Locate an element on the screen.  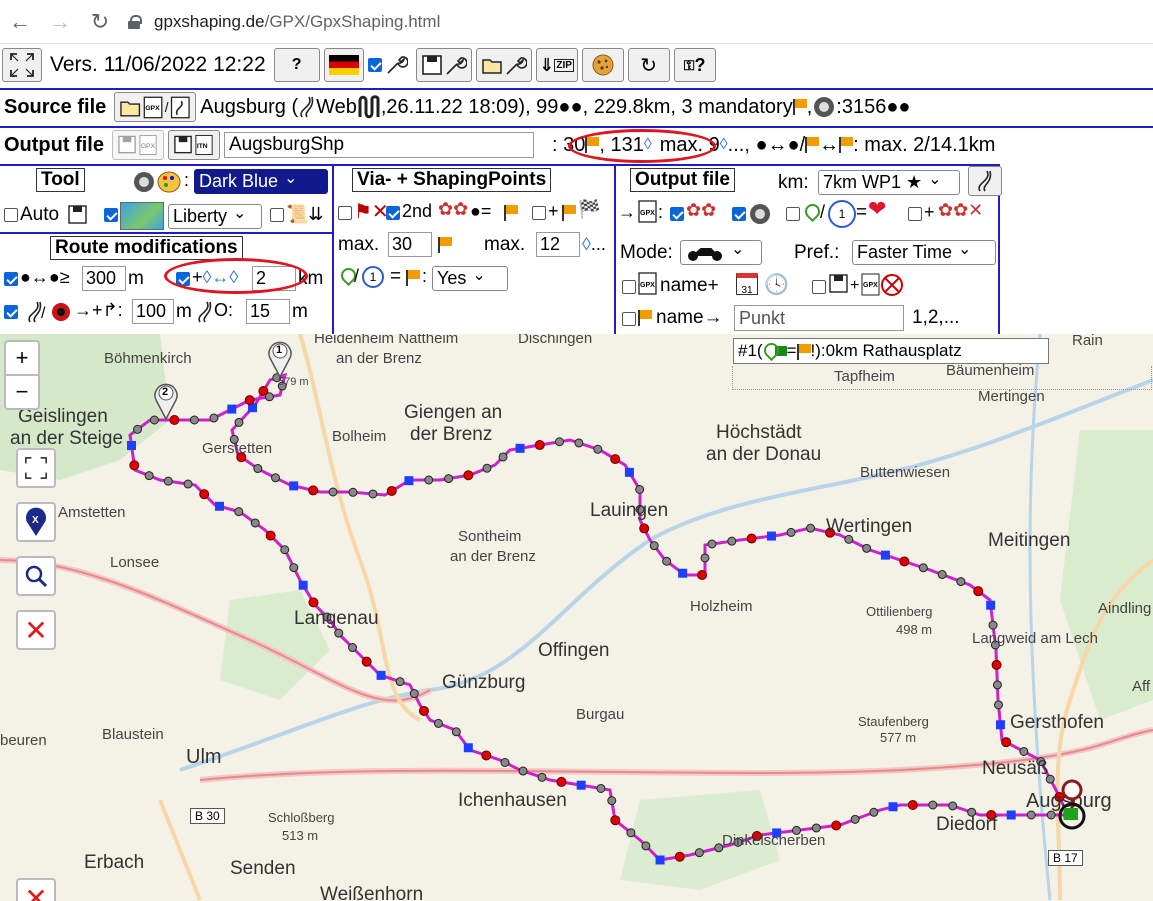
refresh-button: ↻ is located at coordinates (648, 65).